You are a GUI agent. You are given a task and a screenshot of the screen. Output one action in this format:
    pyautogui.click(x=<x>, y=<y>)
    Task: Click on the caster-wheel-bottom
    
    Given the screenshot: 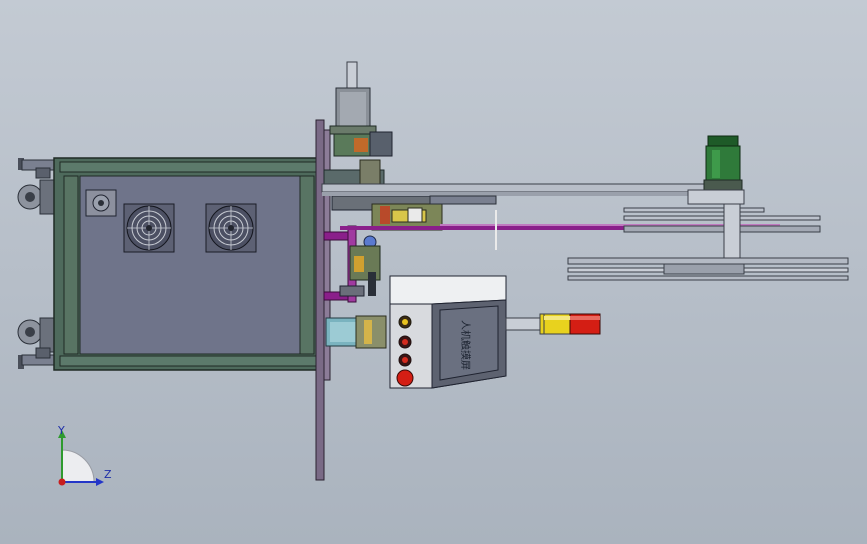 What is the action you would take?
    pyautogui.click(x=37, y=343)
    